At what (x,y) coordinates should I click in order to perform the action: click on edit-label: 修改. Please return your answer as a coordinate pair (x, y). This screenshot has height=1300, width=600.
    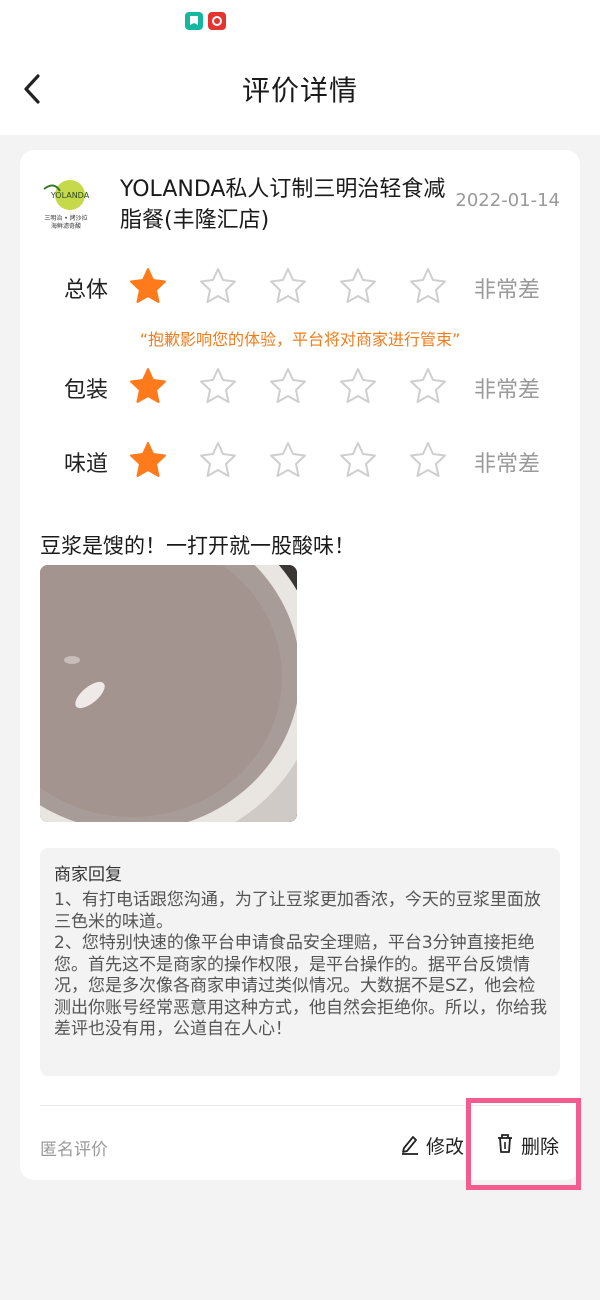
    Looking at the image, I should click on (445, 1147).